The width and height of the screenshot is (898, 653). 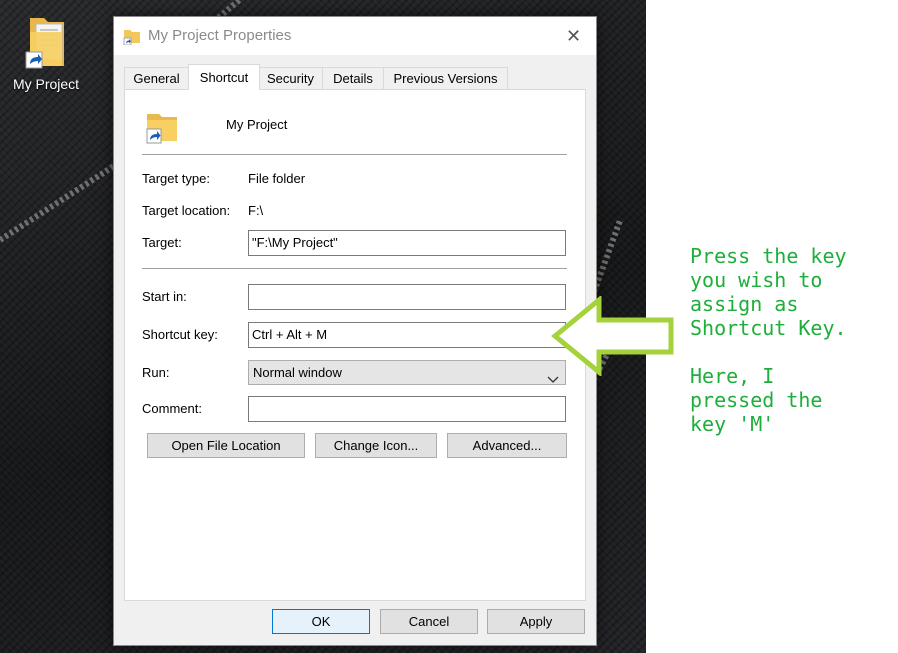 I want to click on run-select: Normal window, so click(x=407, y=372).